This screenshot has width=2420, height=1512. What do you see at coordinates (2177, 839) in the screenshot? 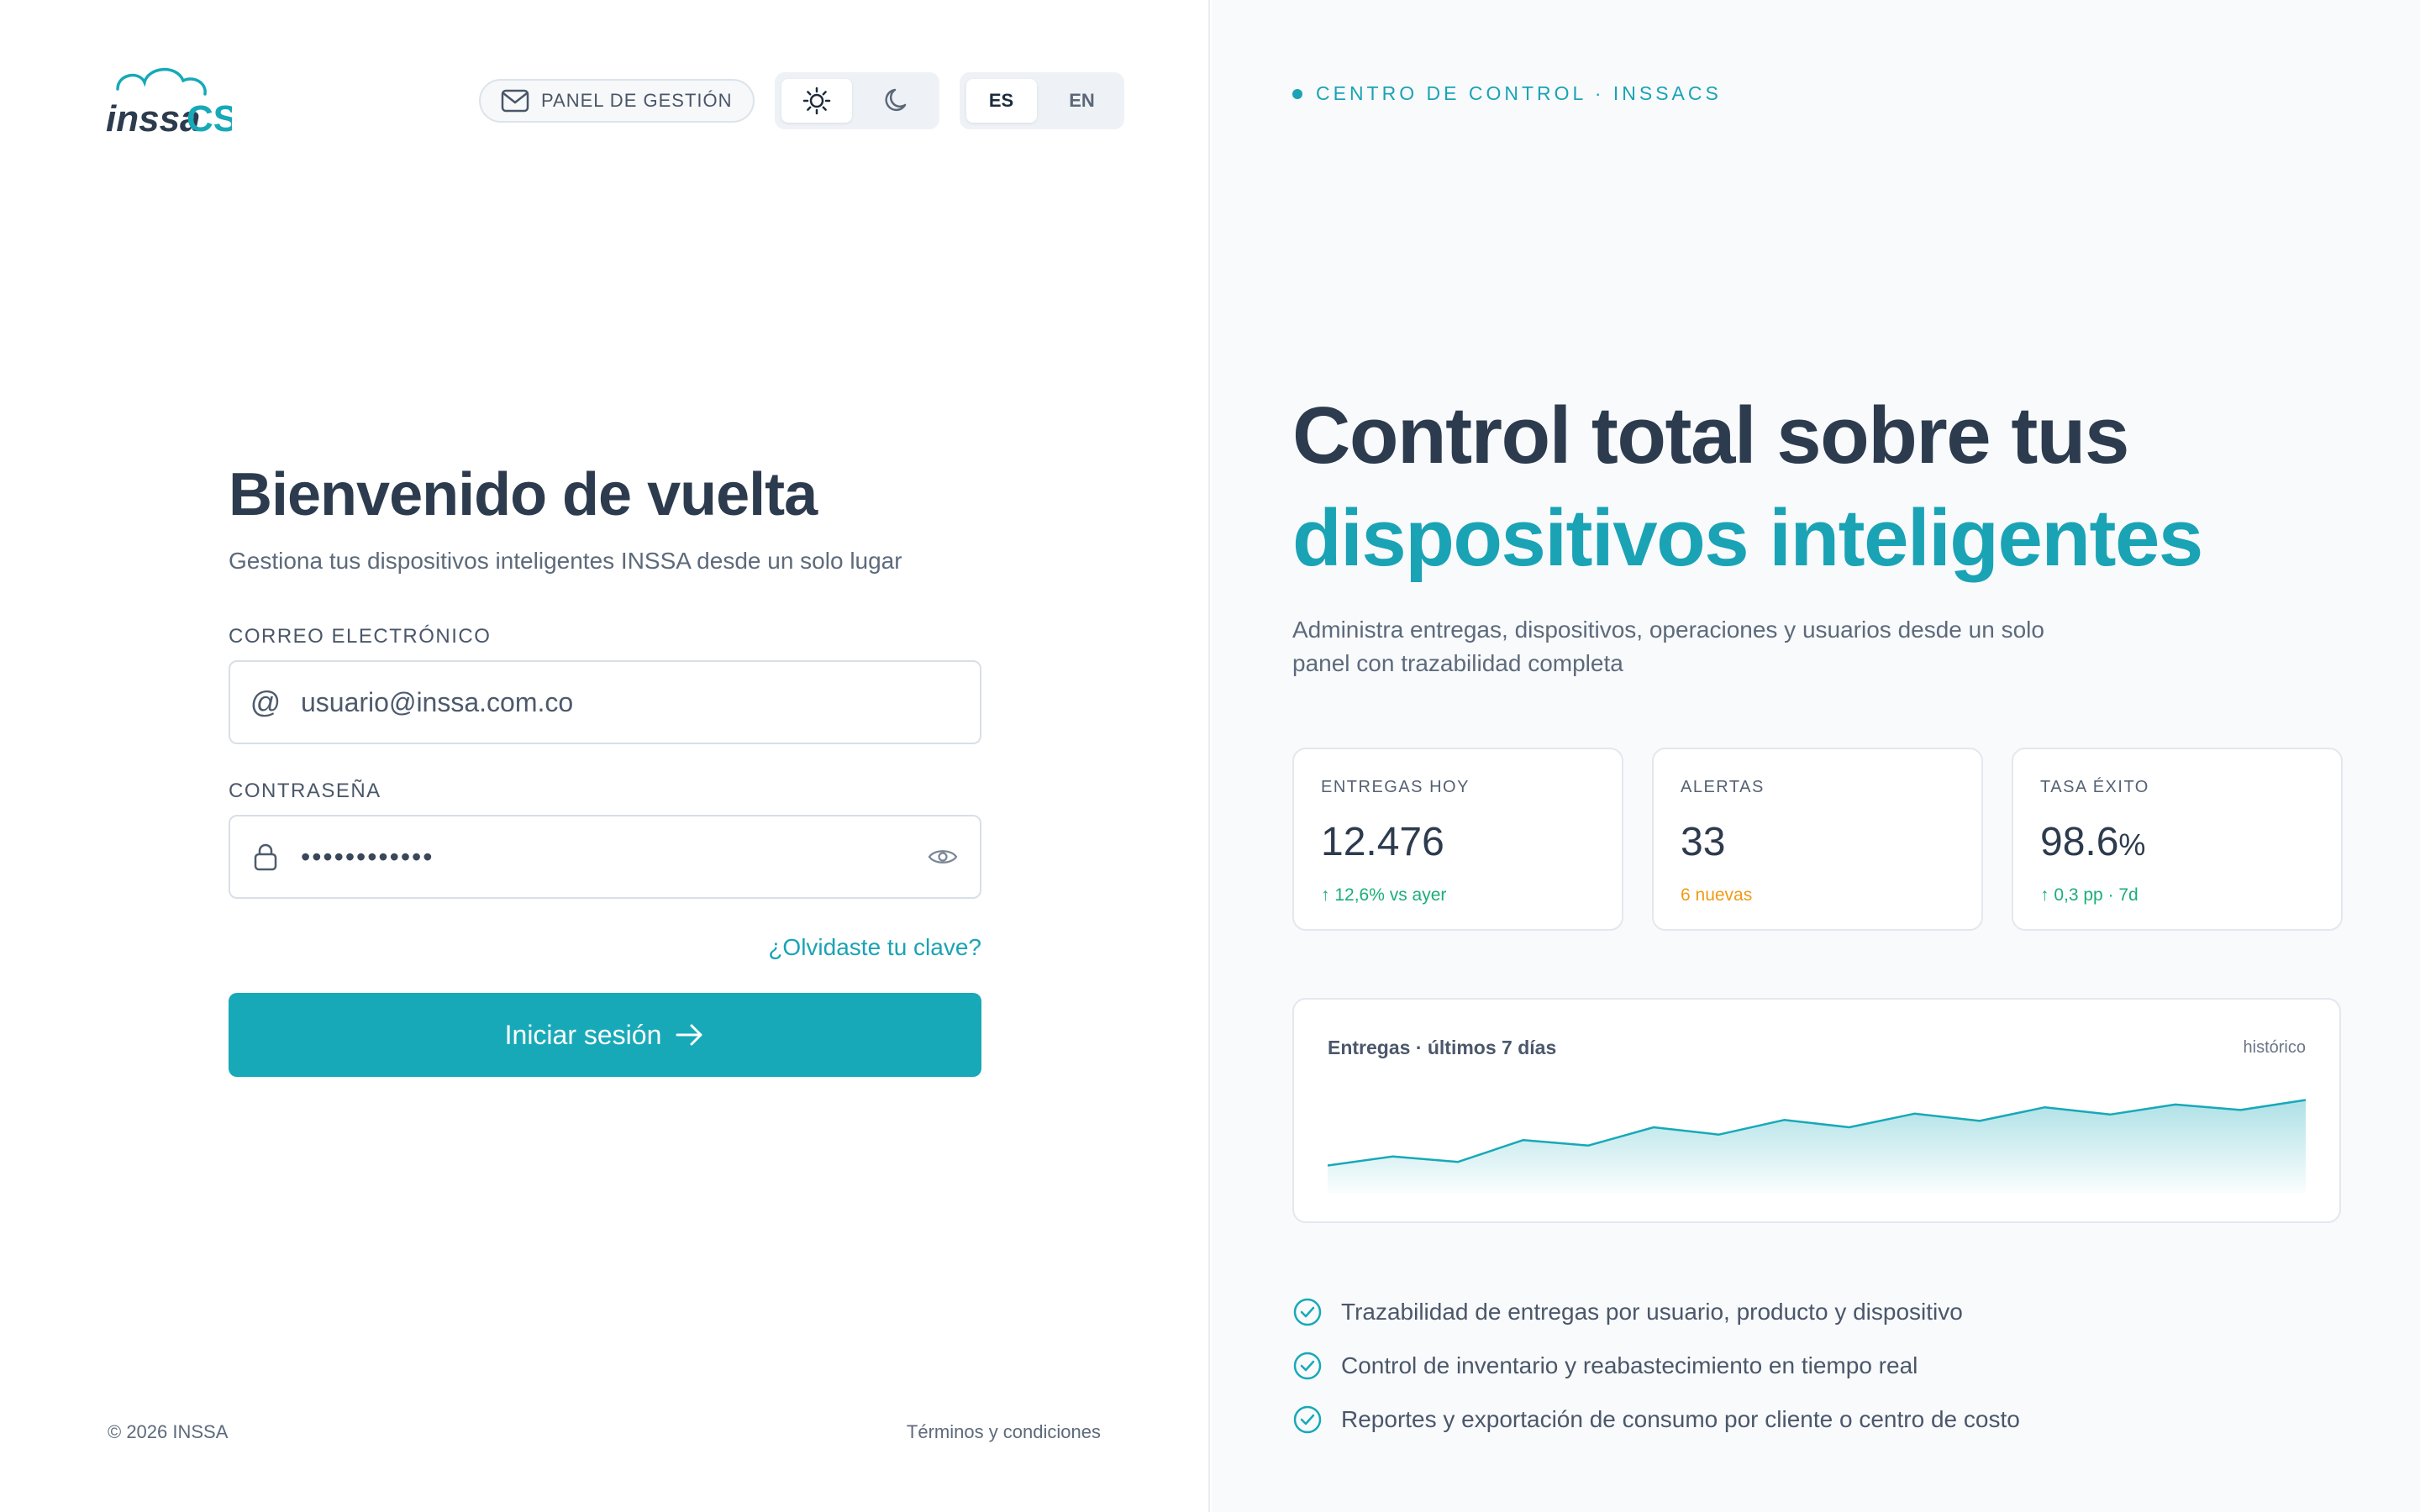
I see `stat-card-tasa-exito: TASA ÉXITO 98.6% ↑ 0,3 pp · 7d` at bounding box center [2177, 839].